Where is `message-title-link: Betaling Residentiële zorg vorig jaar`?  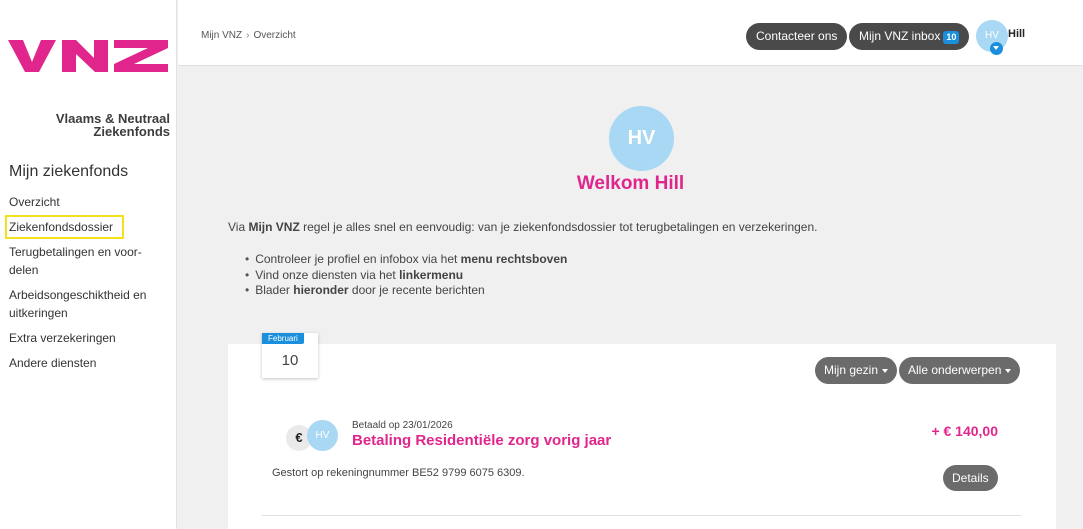 message-title-link: Betaling Residentiële zorg vorig jaar is located at coordinates (481, 440).